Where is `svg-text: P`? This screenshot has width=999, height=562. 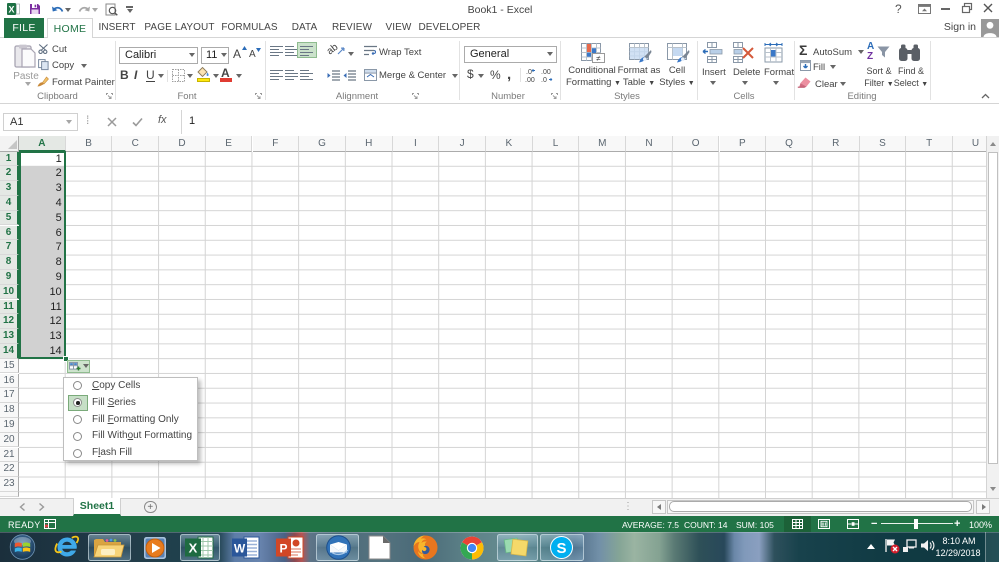
svg-text: P is located at coordinates (283, 549).